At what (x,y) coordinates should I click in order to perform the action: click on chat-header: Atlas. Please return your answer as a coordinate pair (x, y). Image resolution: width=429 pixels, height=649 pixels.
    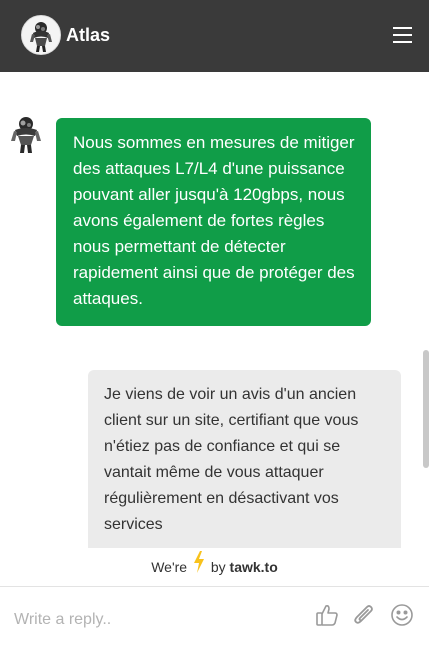
    Looking at the image, I should click on (214, 36).